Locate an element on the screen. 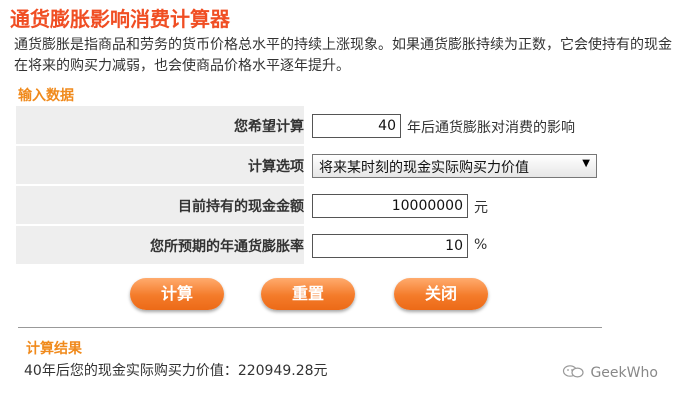  inflation-rate-input is located at coordinates (390, 246).